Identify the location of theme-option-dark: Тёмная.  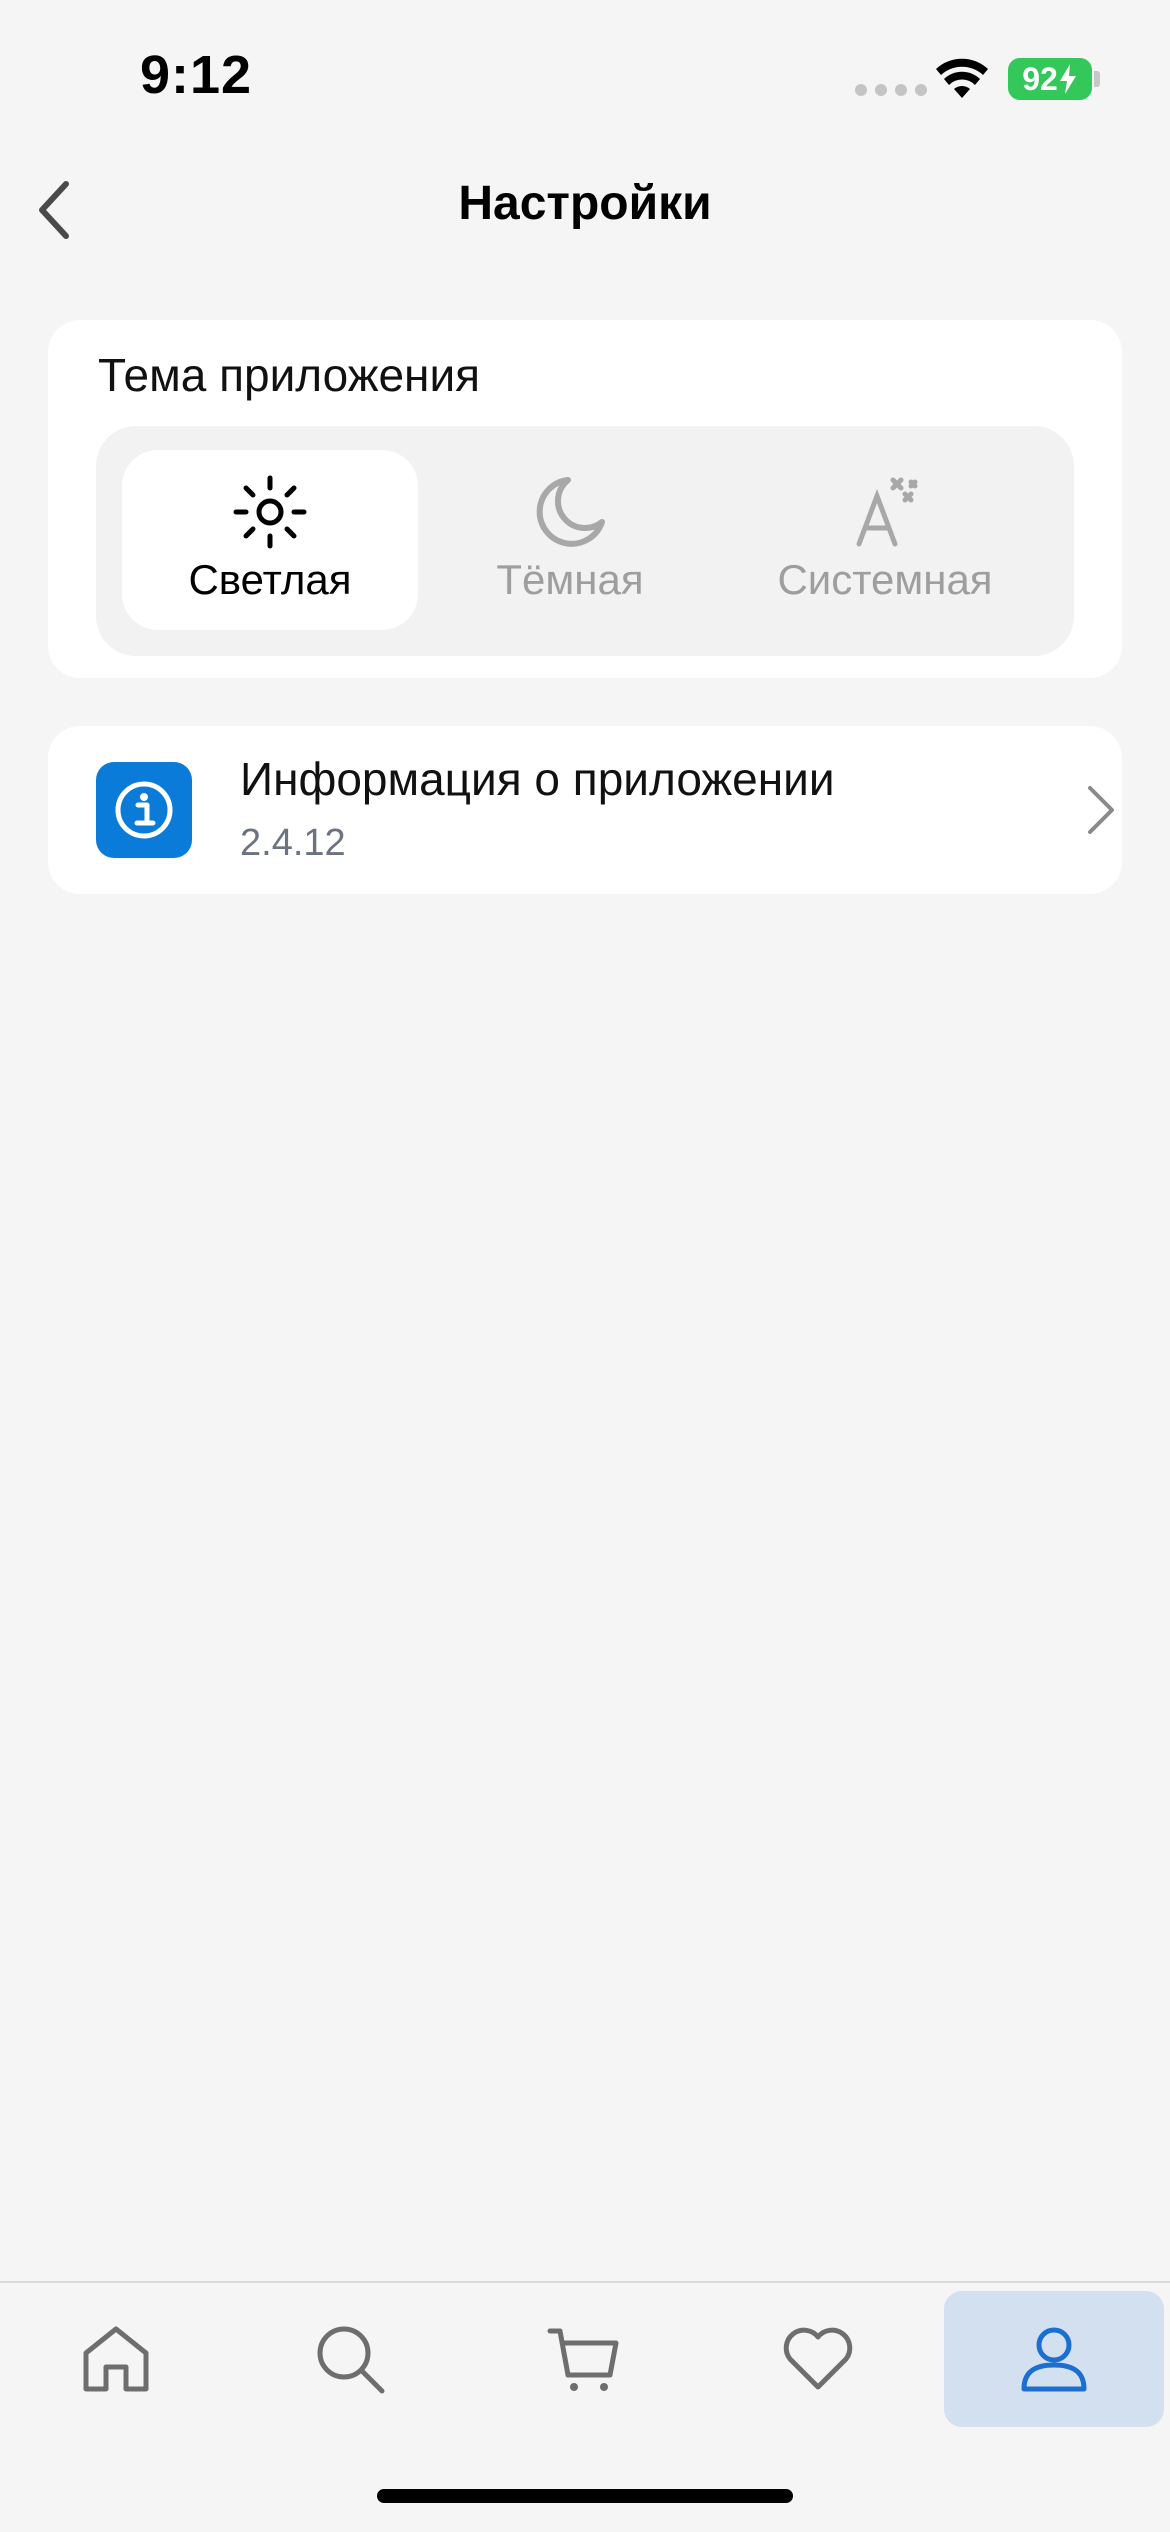
(570, 540).